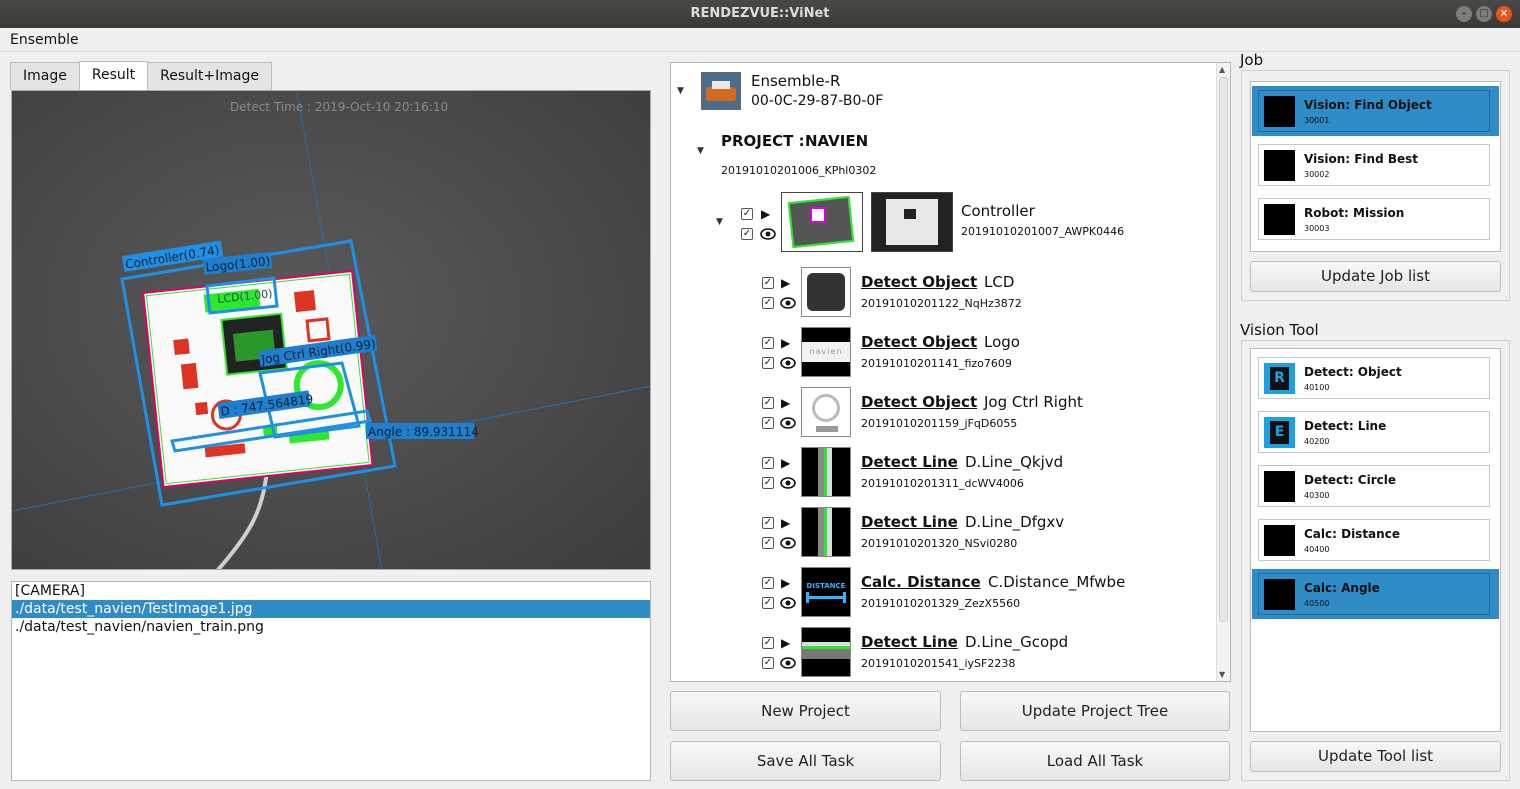 This screenshot has height=789, width=1520. Describe the element at coordinates (721, 91) in the screenshot. I see `device-icon` at that location.